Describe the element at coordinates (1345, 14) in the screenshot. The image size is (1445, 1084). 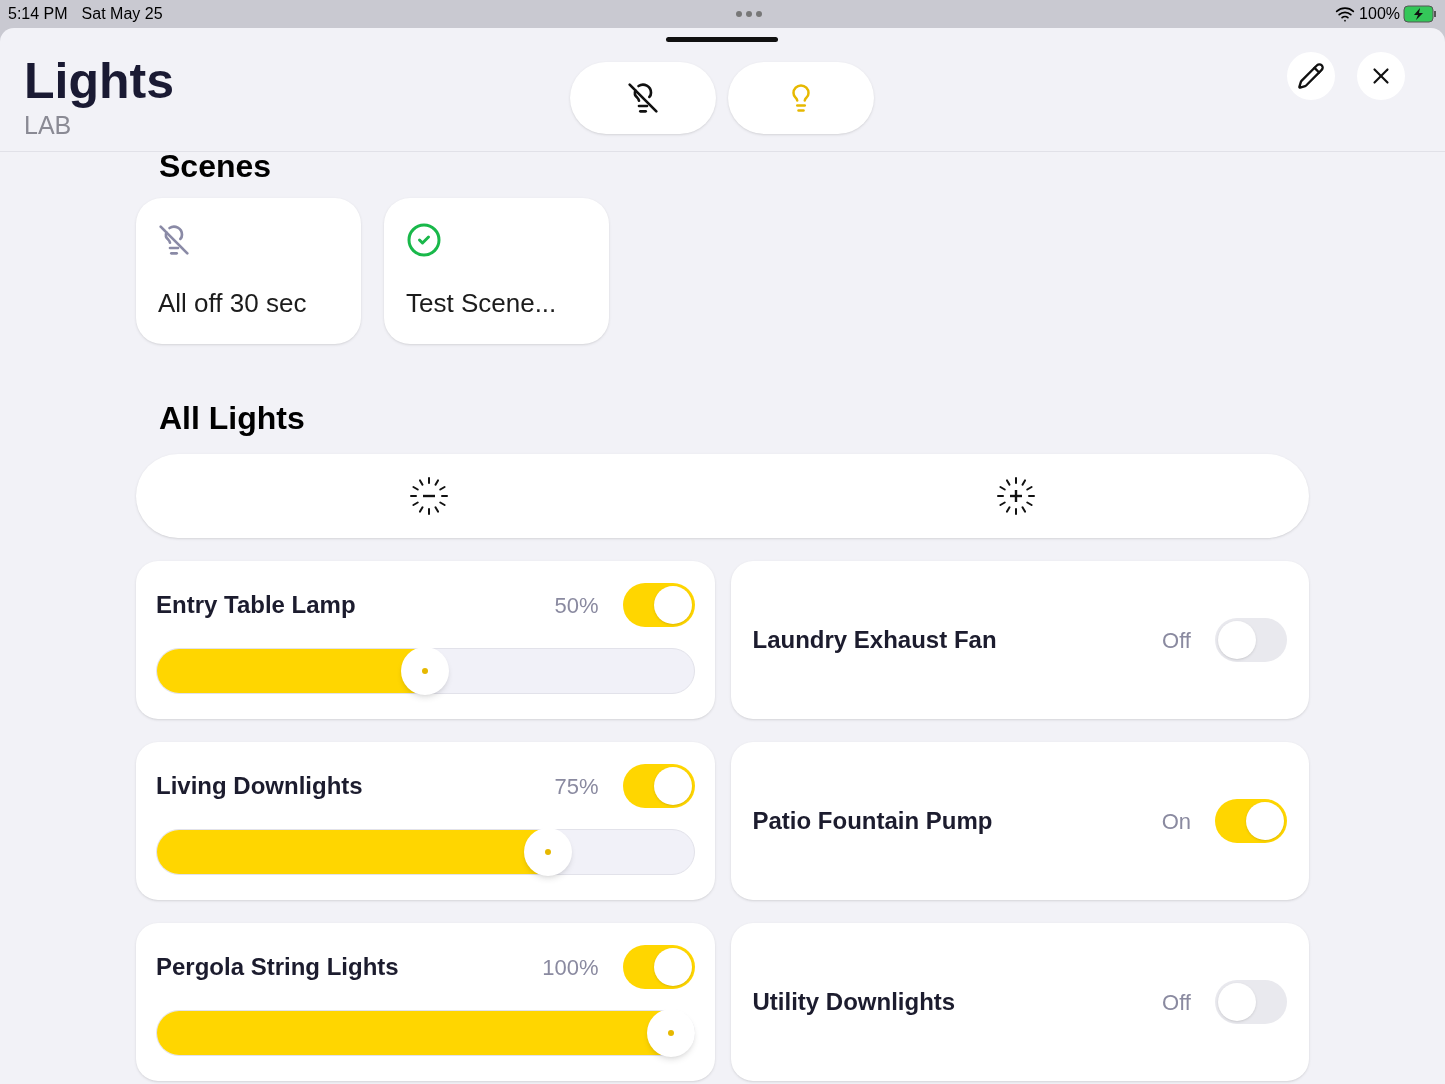
I see `wifi-icon` at that location.